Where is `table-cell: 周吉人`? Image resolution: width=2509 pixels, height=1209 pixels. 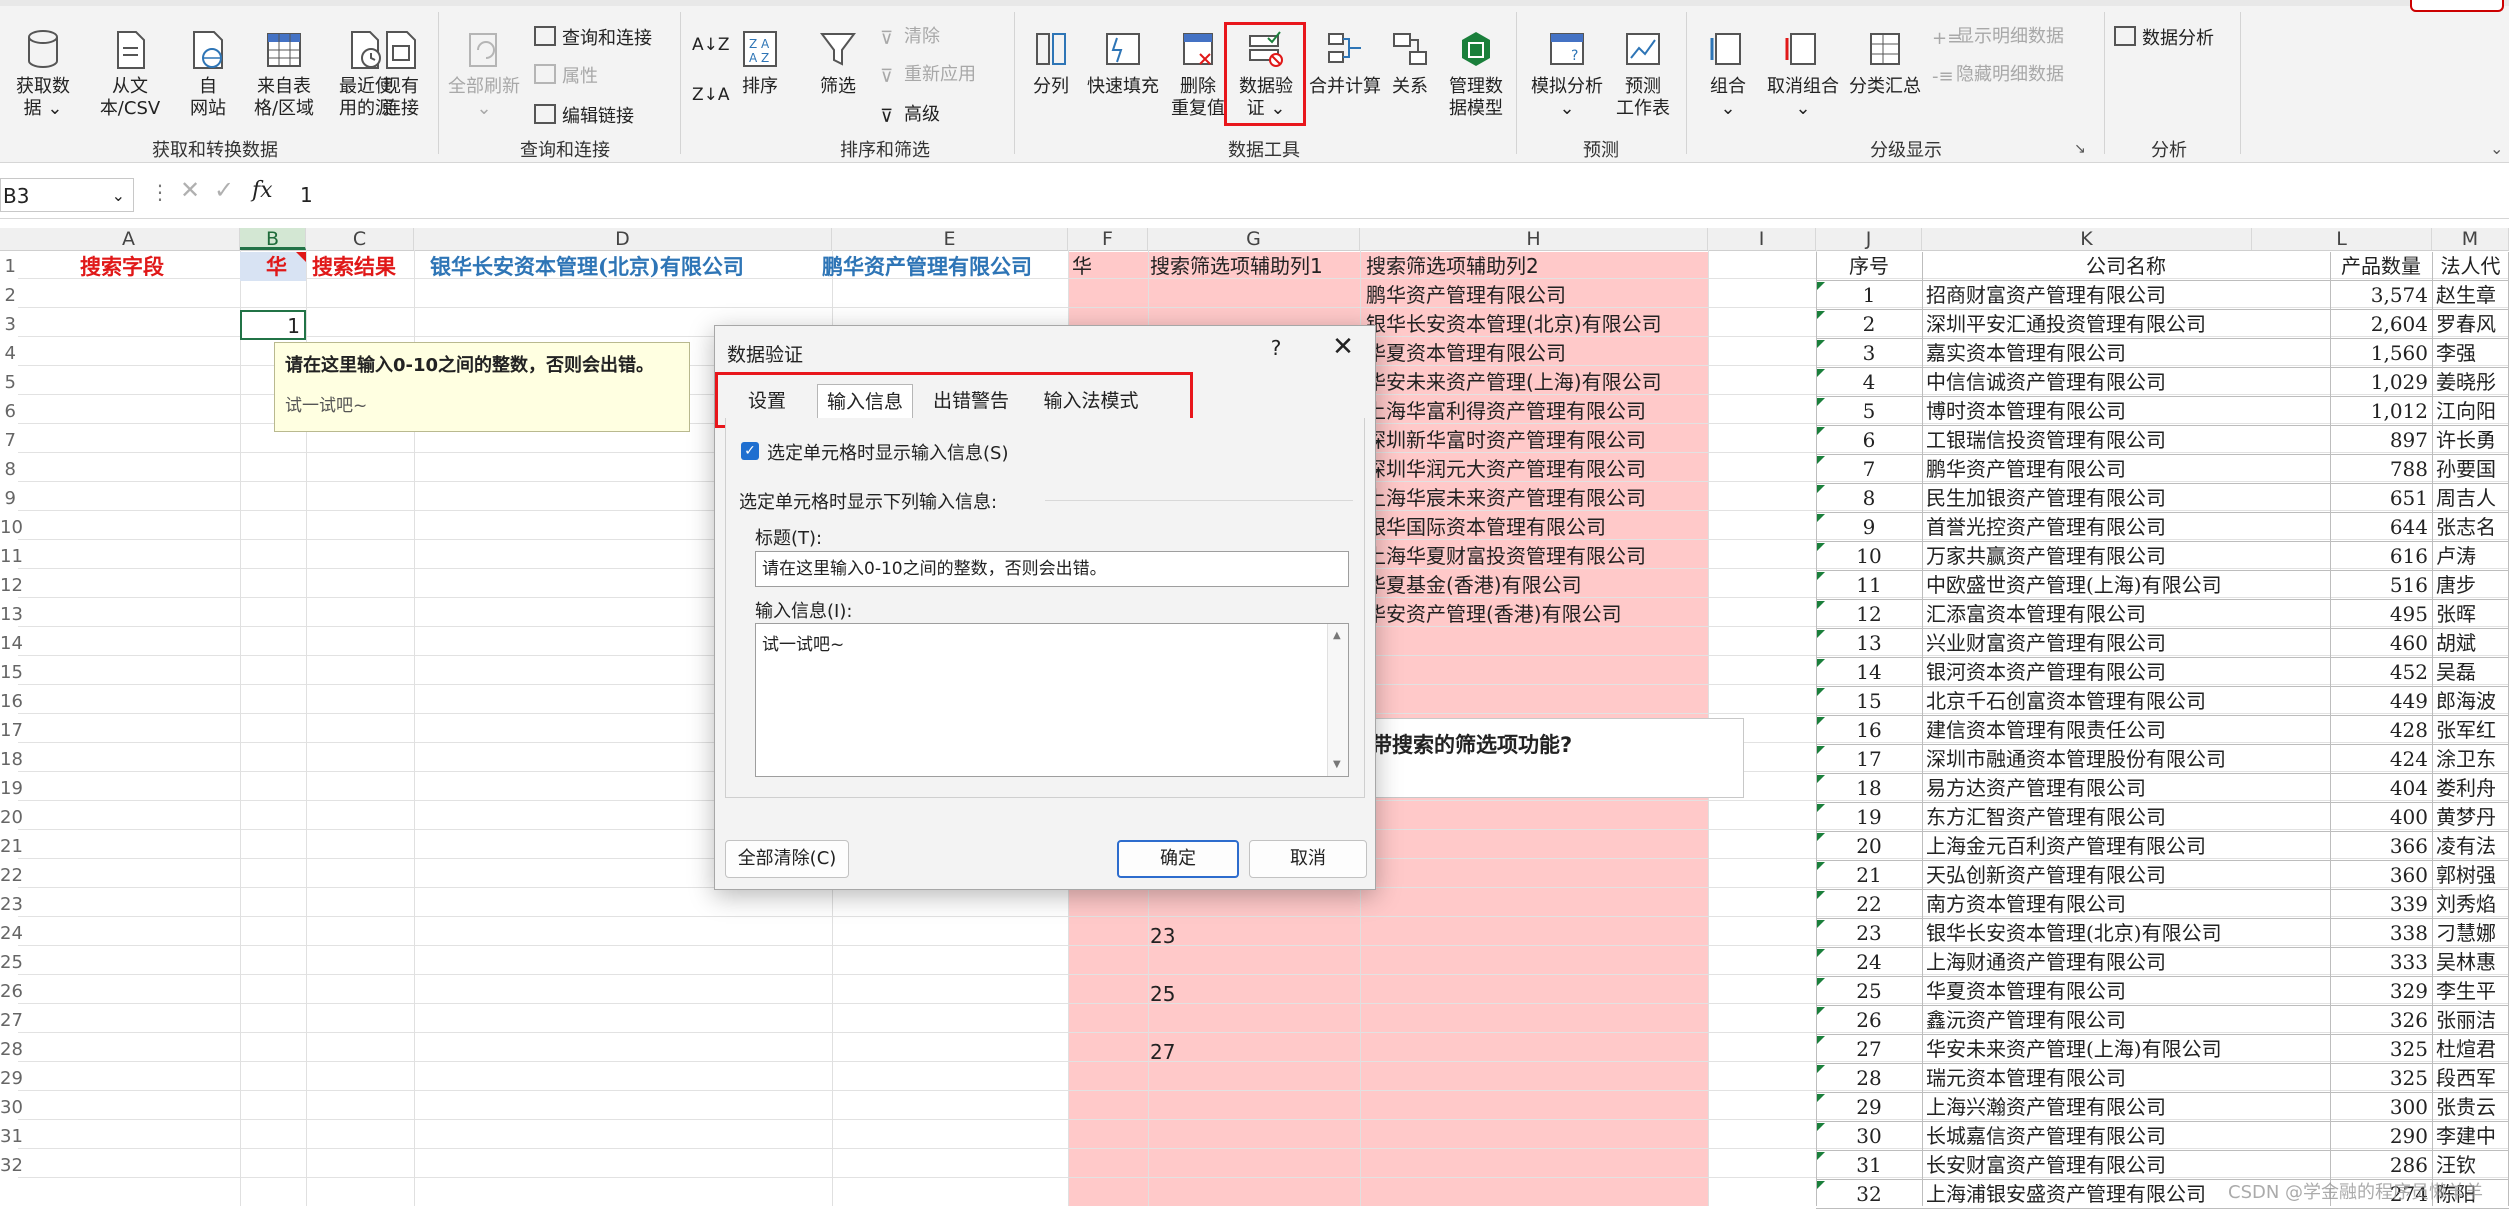
table-cell: 周吉人 is located at coordinates (2468, 498).